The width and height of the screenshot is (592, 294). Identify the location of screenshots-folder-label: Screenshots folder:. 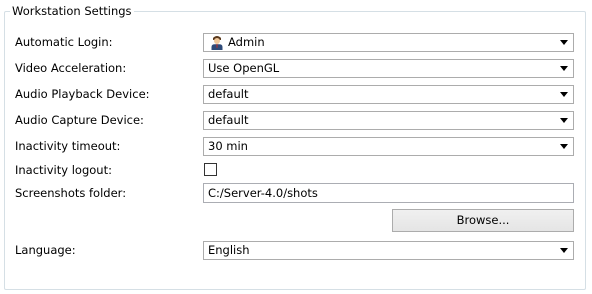
(71, 193).